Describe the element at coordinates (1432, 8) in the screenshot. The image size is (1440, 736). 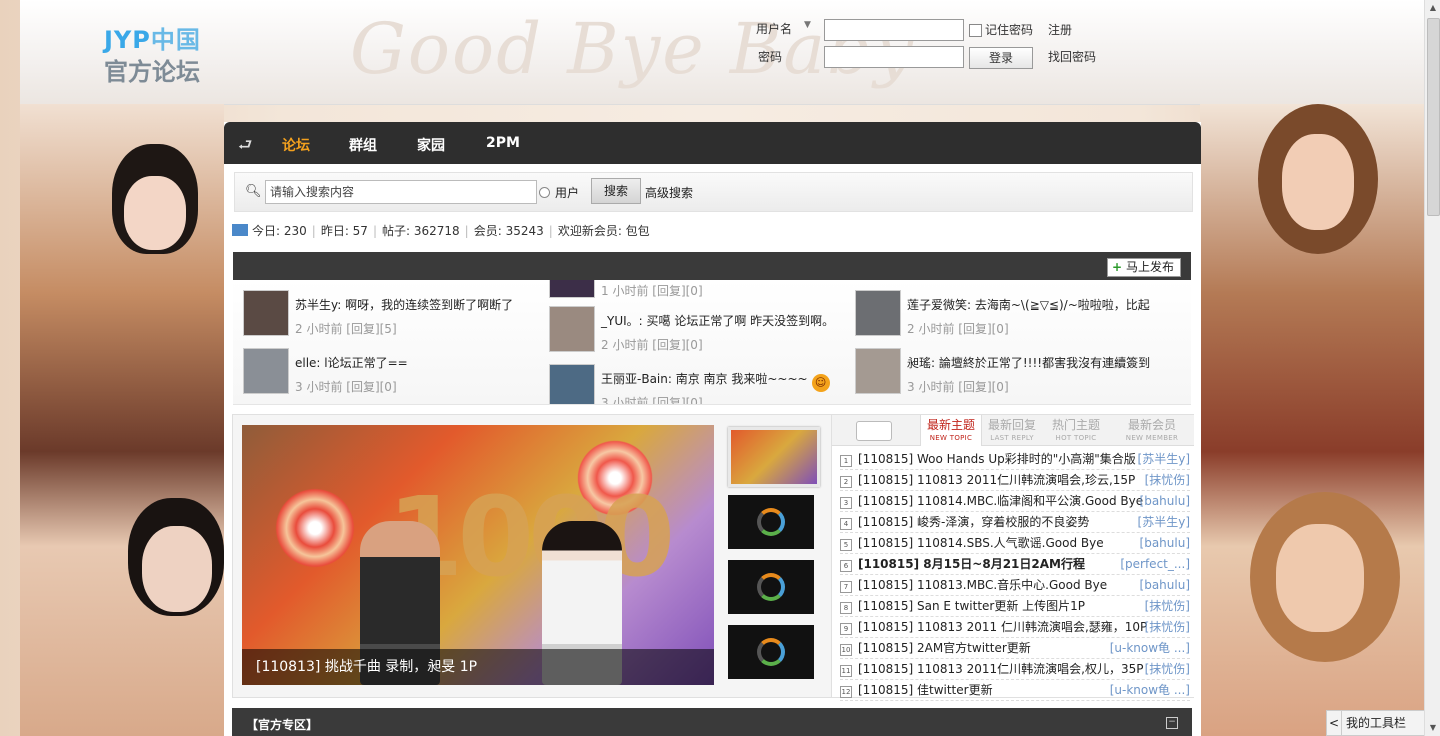
I see `scroll-up-icon: ▲` at that location.